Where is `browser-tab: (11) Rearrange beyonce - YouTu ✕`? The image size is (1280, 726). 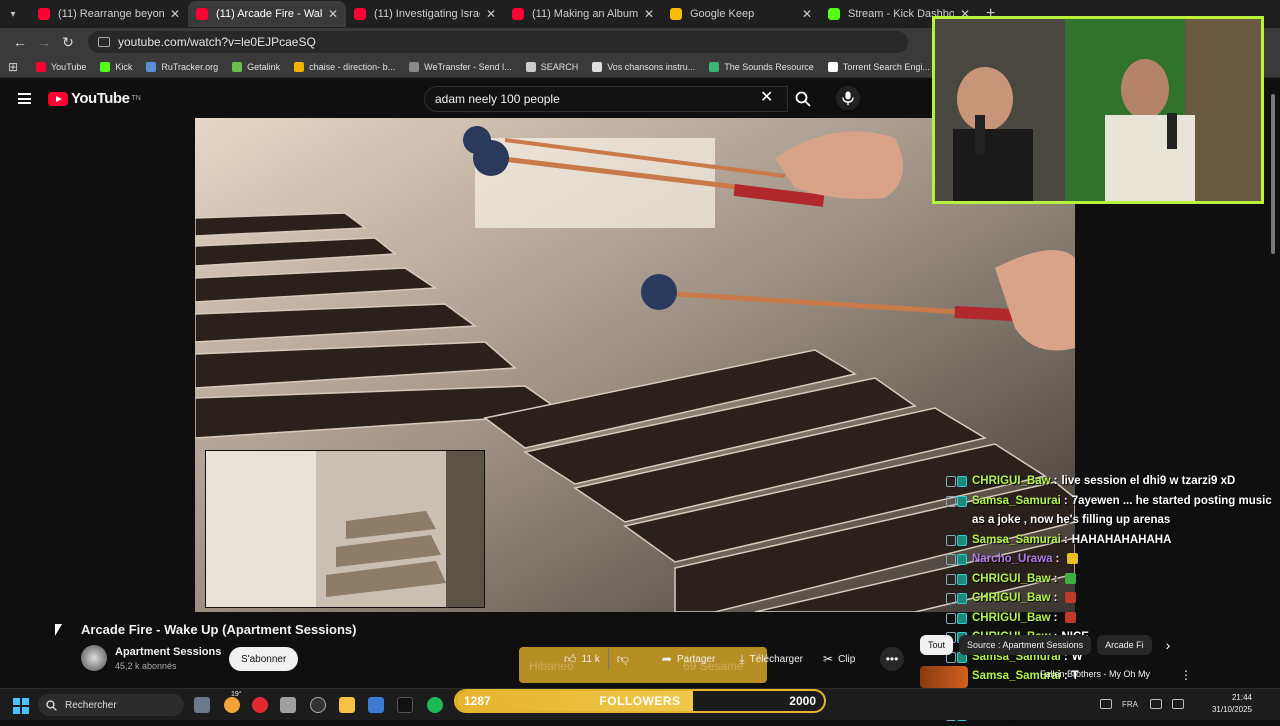 browser-tab: (11) Rearrange beyonce - YouTu ✕ is located at coordinates (109, 14).